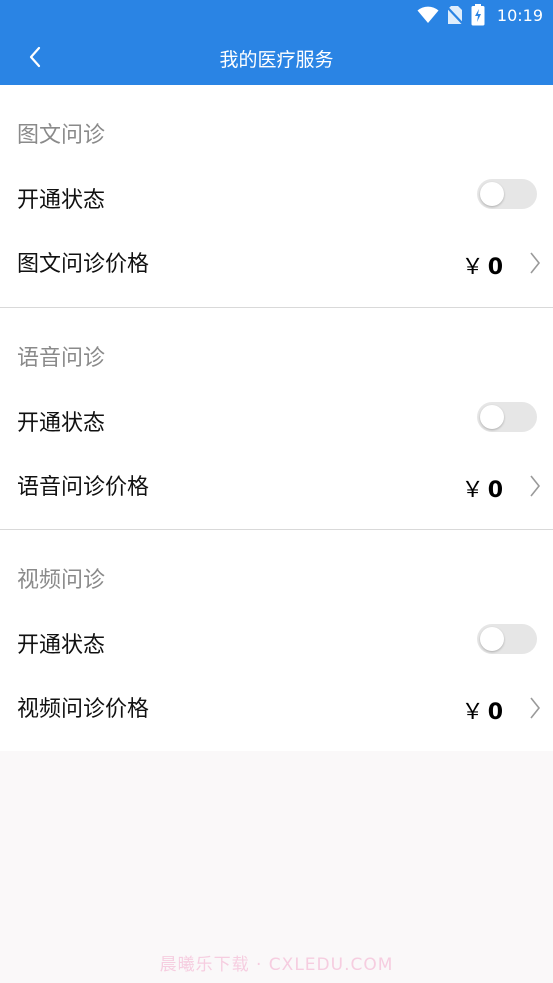  What do you see at coordinates (454, 15) in the screenshot?
I see `no-sim-icon` at bounding box center [454, 15].